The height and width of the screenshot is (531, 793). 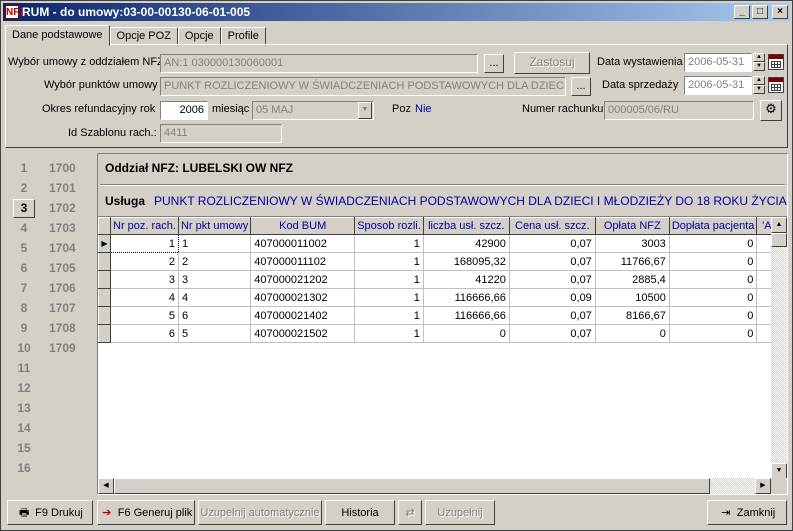 I want to click on row-indicator: ▶, so click(x=104, y=243).